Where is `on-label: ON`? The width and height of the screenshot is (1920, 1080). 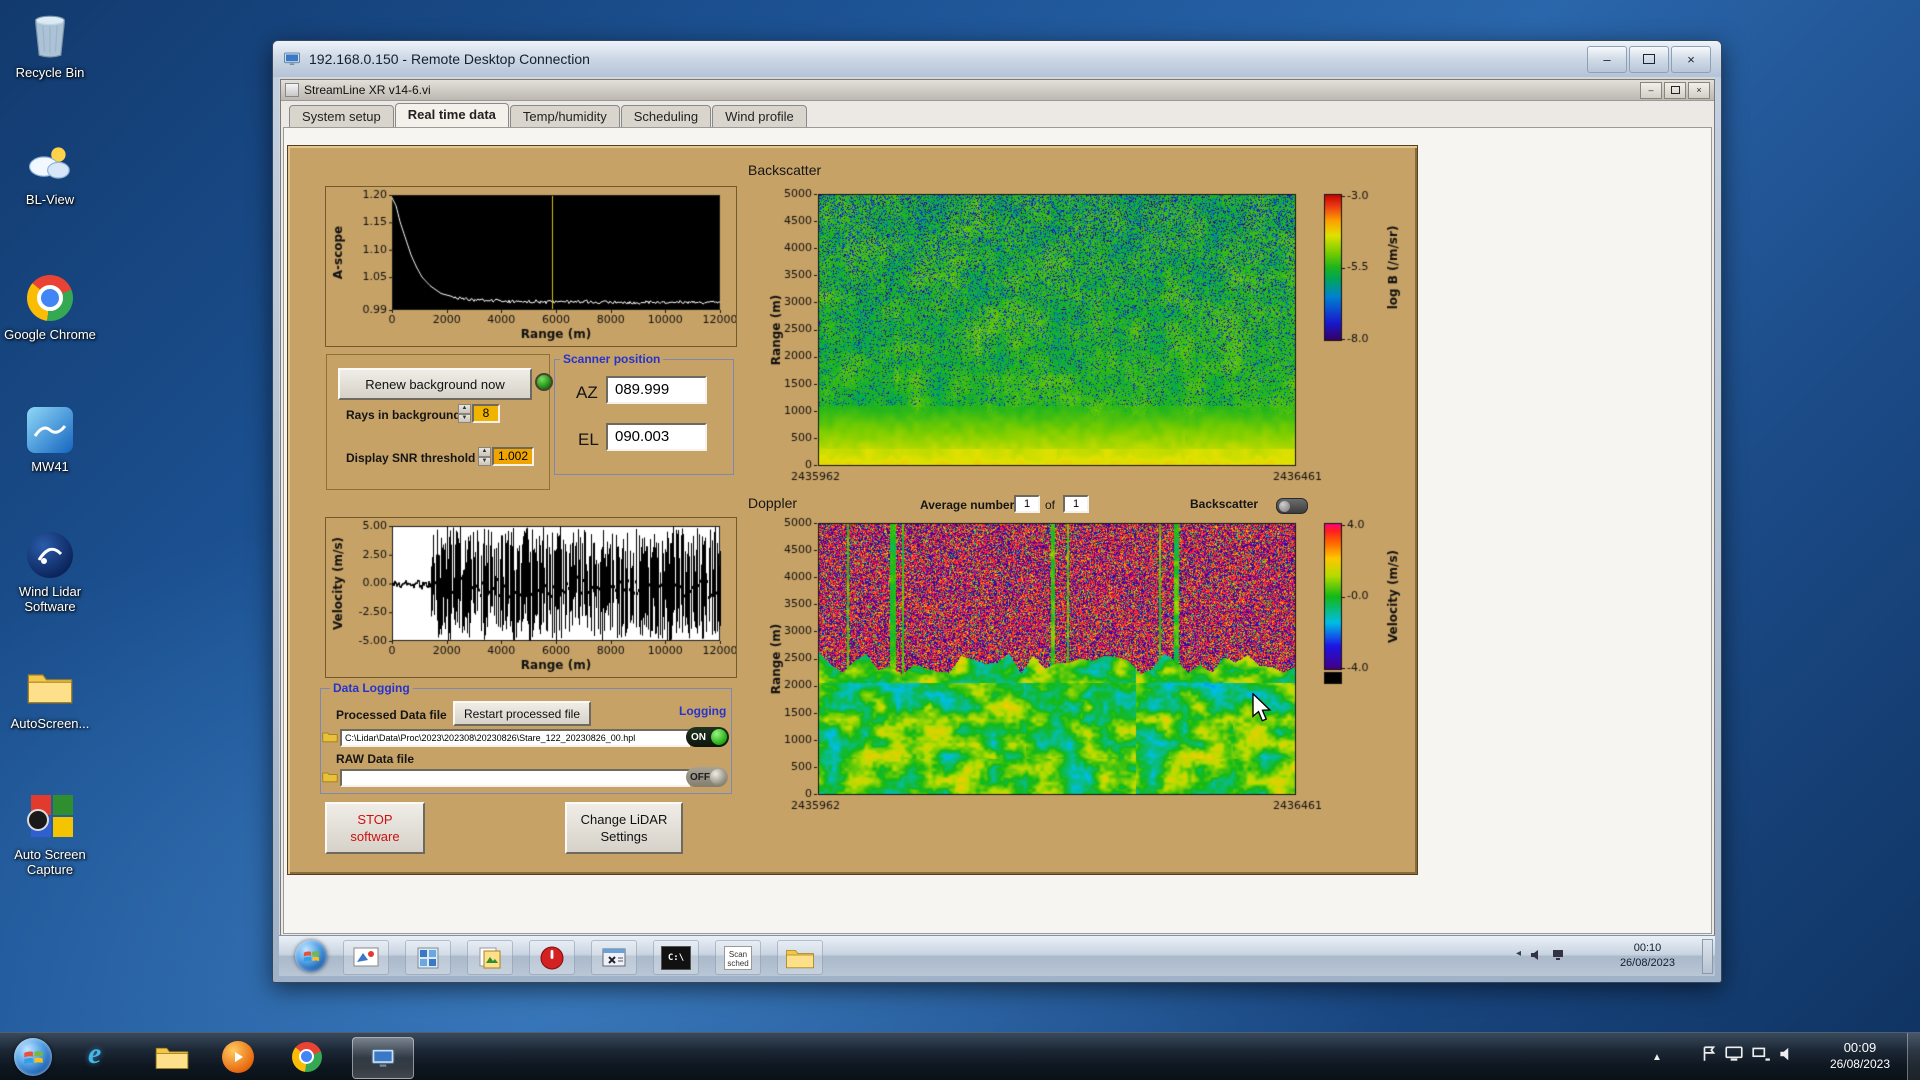 on-label: ON is located at coordinates (698, 737).